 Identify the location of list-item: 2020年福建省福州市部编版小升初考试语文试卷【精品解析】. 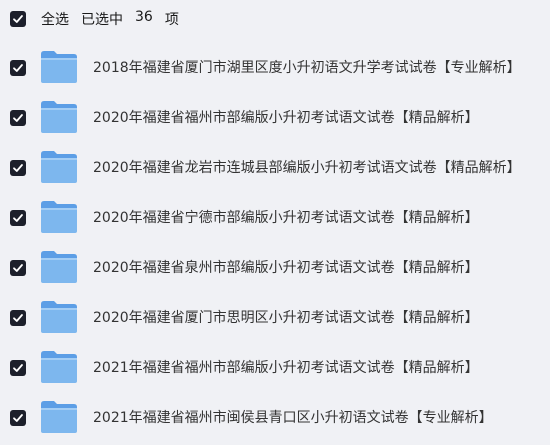
(275, 118).